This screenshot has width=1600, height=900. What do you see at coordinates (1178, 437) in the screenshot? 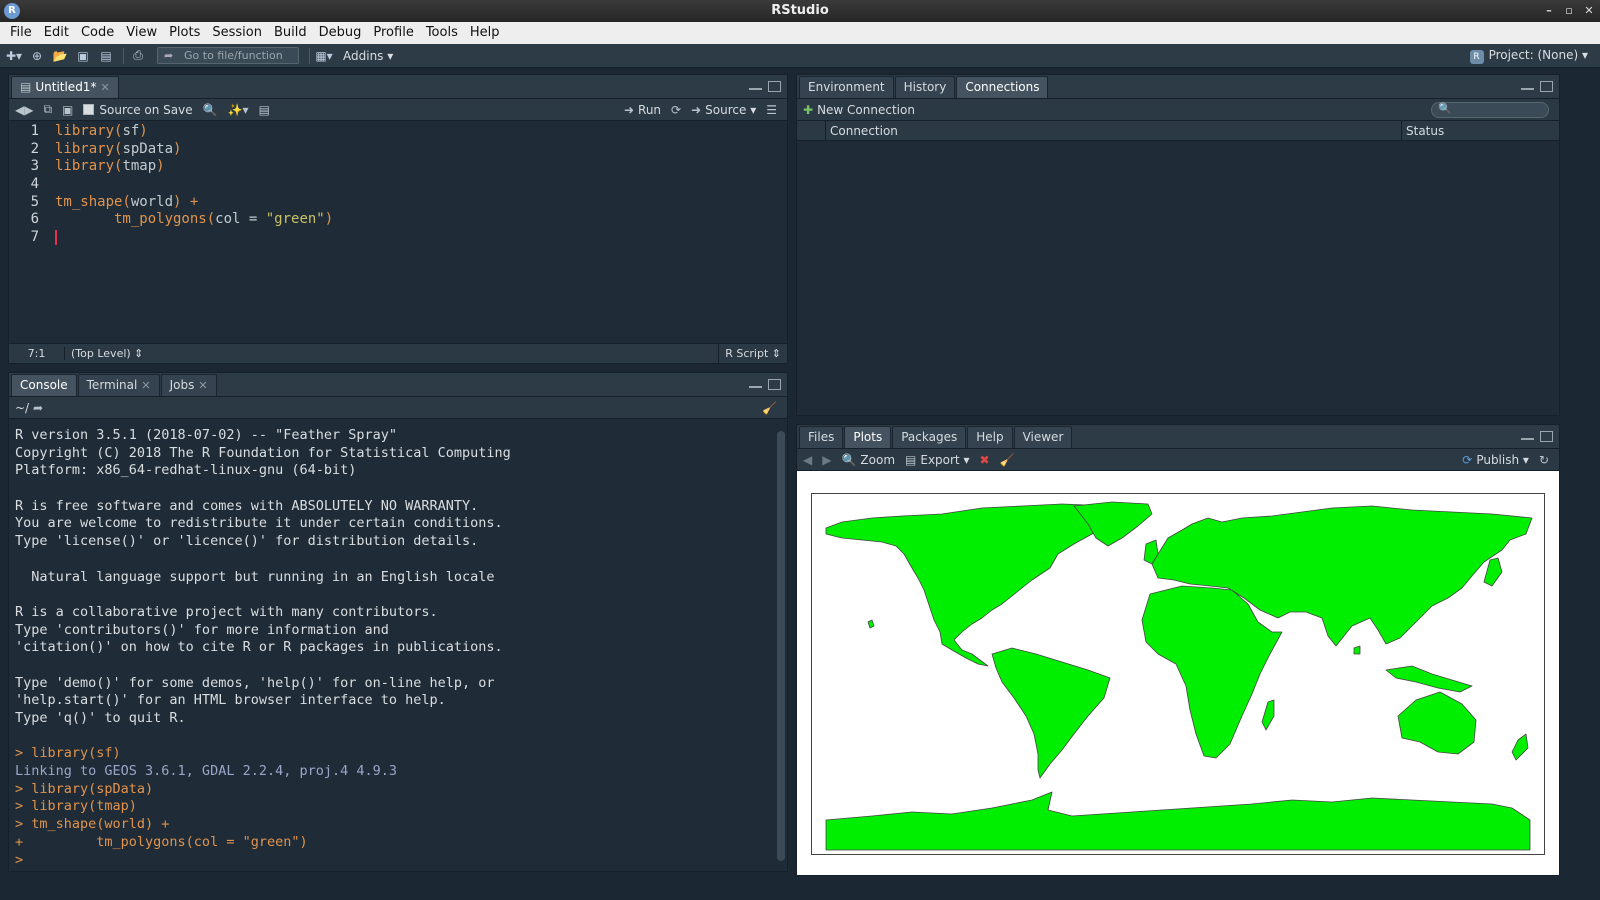
I see `files-tabbar: Files Plots Packages Help Viewer` at bounding box center [1178, 437].